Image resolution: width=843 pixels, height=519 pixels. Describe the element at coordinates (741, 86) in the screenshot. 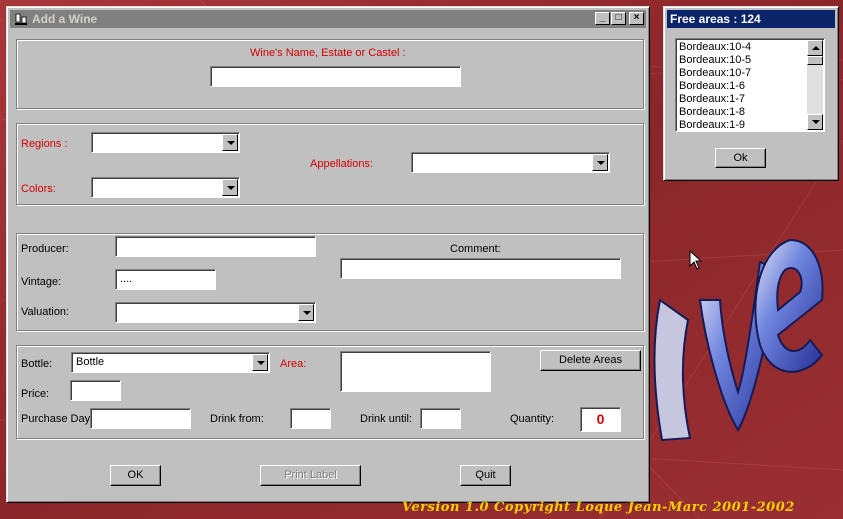

I see `list-item: Bordeaux:1-6` at that location.